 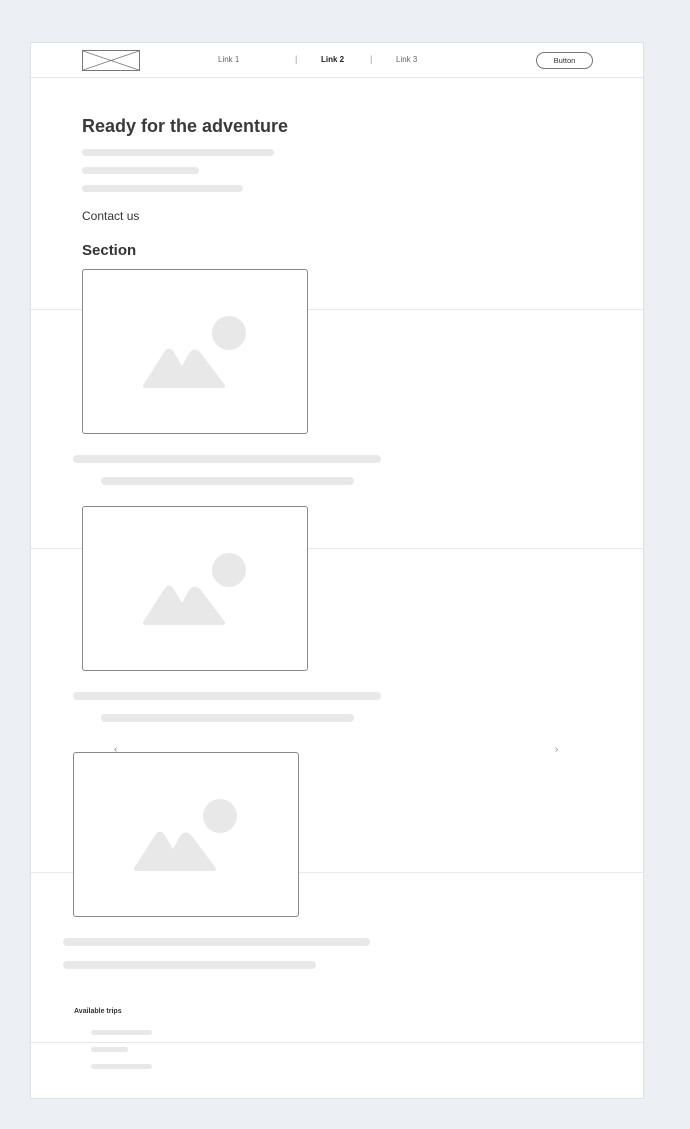 I want to click on nav-link-1: Link 1, so click(x=228, y=59).